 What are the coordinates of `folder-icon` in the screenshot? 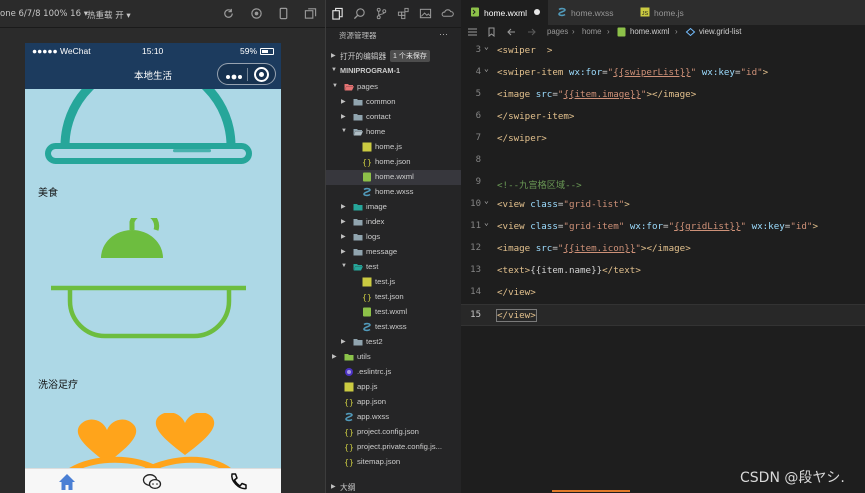 It's located at (358, 207).